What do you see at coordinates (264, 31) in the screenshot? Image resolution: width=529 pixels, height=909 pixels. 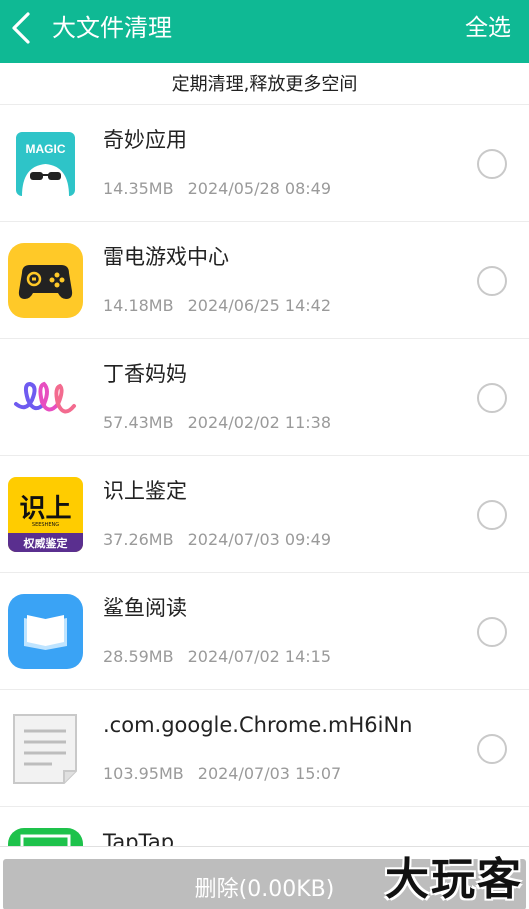 I see `top-bar: 大文件清理 全选` at bounding box center [264, 31].